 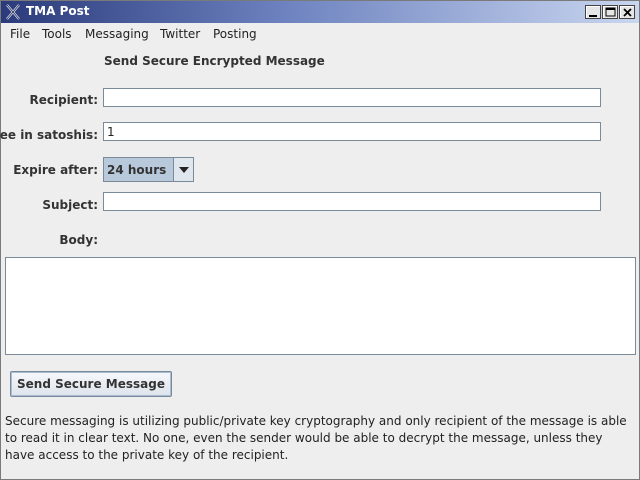 What do you see at coordinates (58, 11) in the screenshot?
I see `window-title: TMA Post` at bounding box center [58, 11].